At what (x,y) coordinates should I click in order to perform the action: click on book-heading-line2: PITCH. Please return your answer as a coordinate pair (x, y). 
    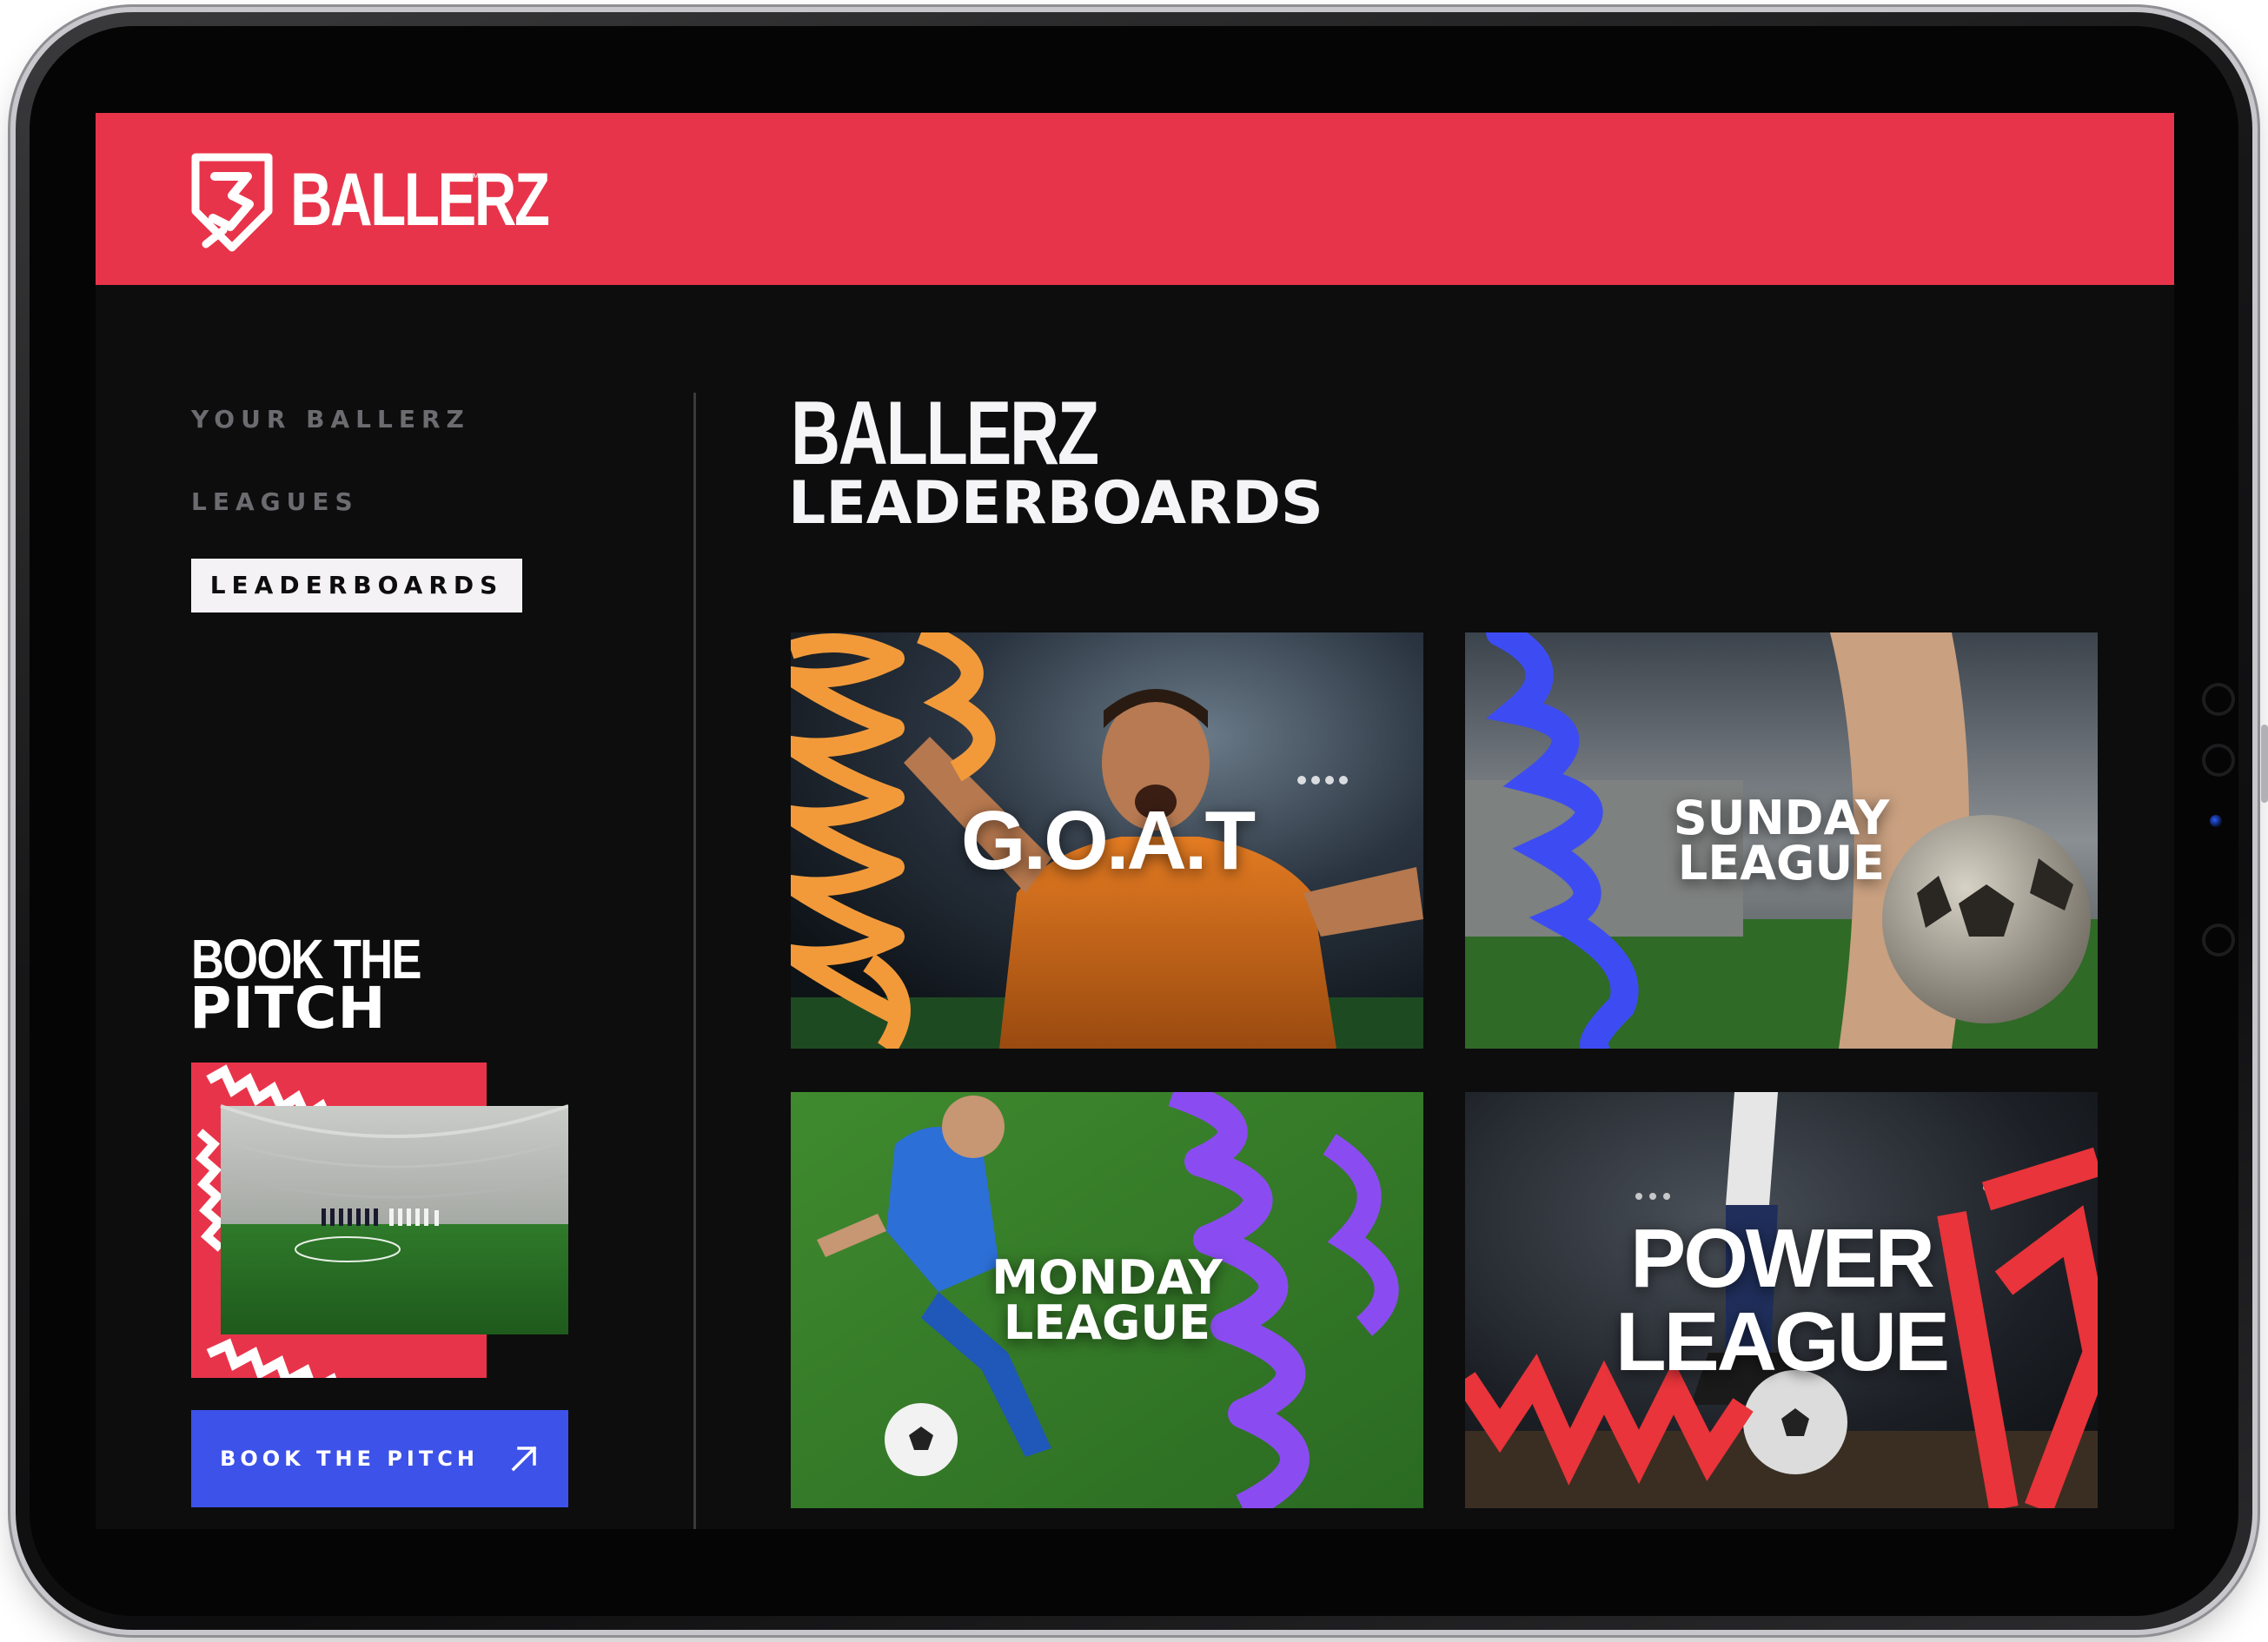
    Looking at the image, I should click on (288, 1008).